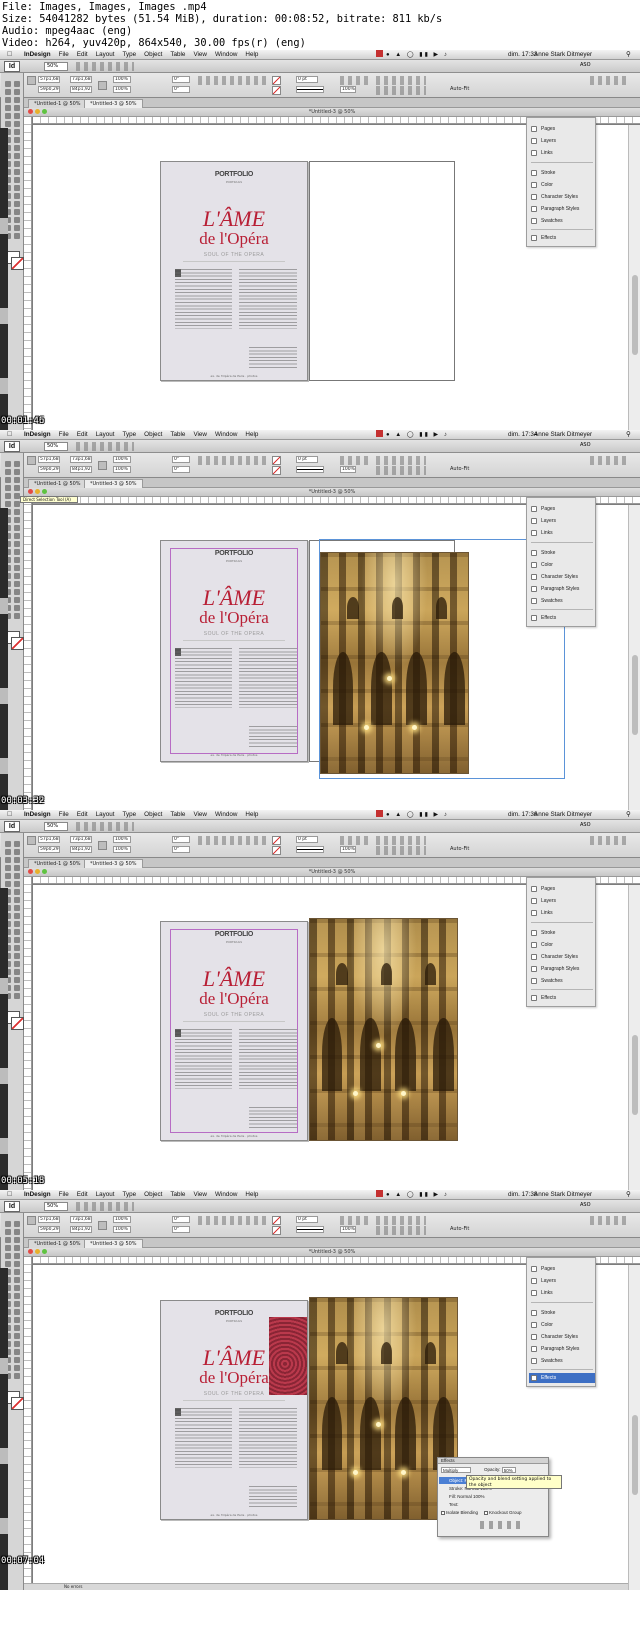 This screenshot has width=640, height=1651. Describe the element at coordinates (81, 1229) in the screenshot. I see `height-field: 84p1,92` at that location.